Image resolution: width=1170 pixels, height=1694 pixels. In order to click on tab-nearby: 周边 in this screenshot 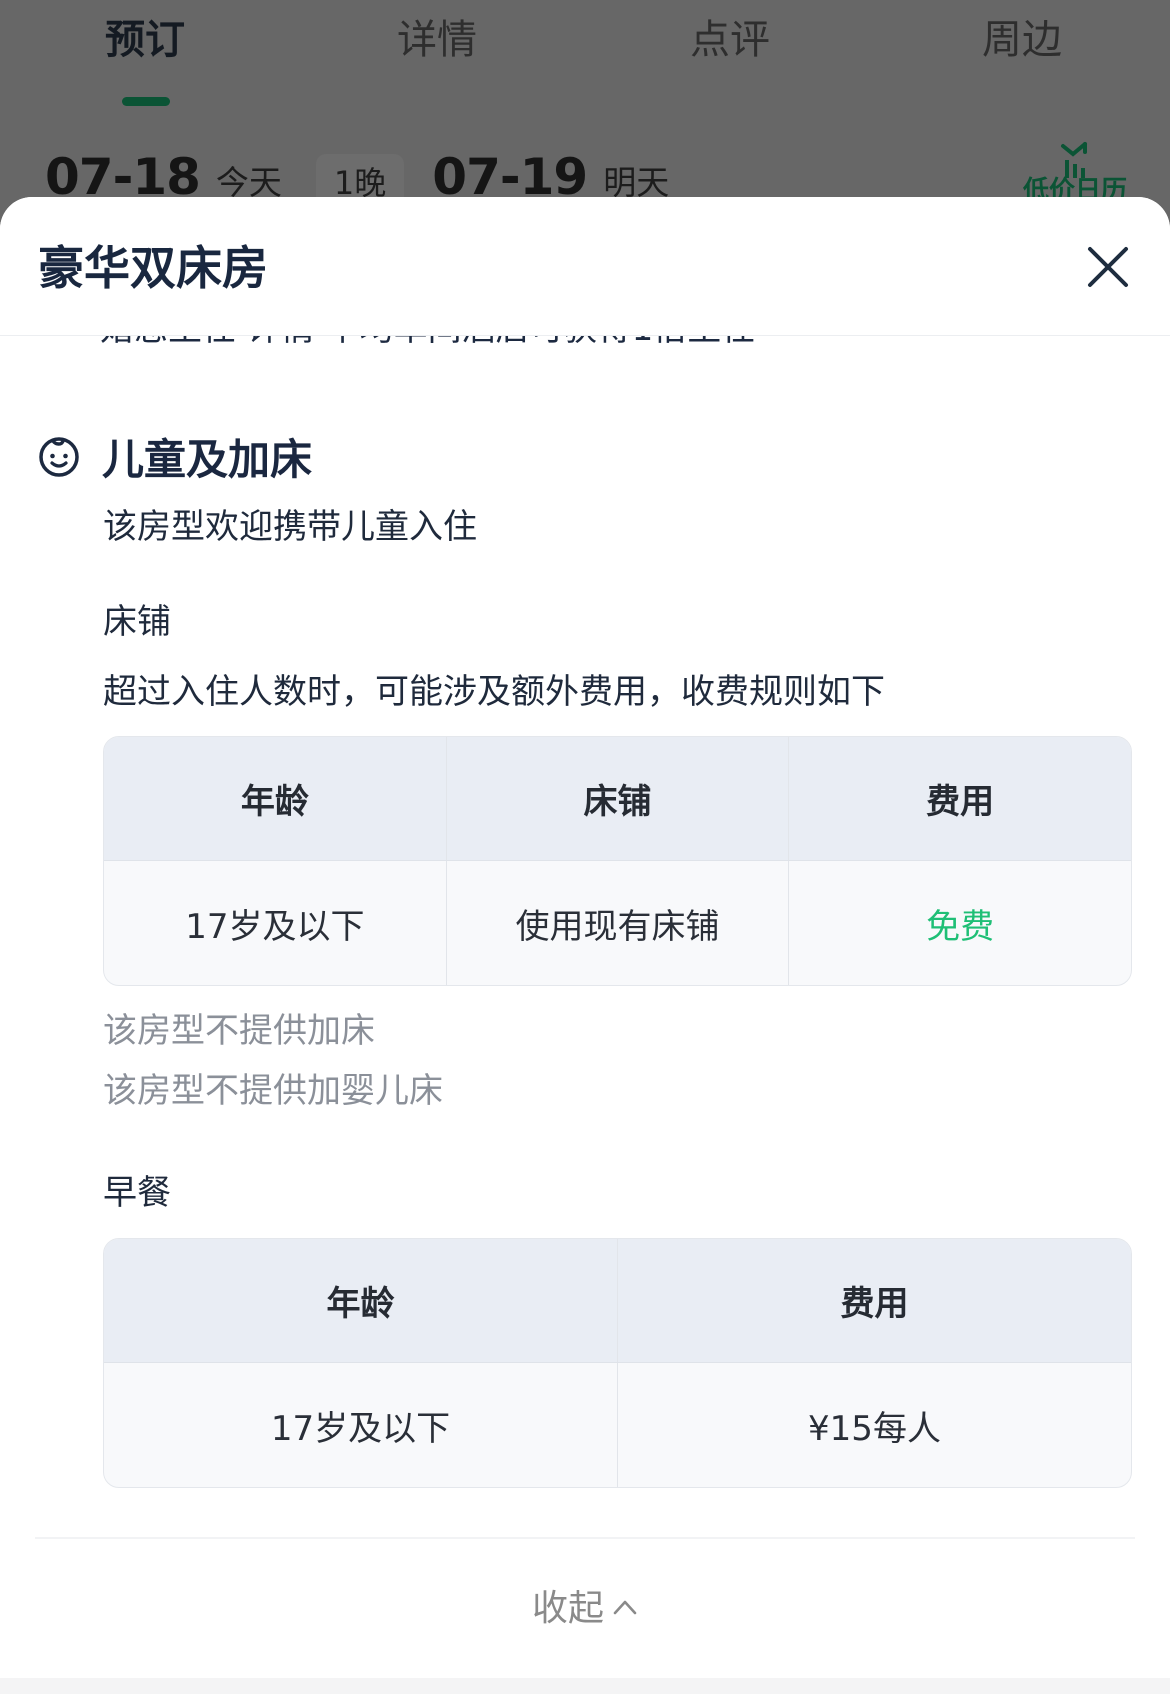, I will do `click(1022, 40)`.